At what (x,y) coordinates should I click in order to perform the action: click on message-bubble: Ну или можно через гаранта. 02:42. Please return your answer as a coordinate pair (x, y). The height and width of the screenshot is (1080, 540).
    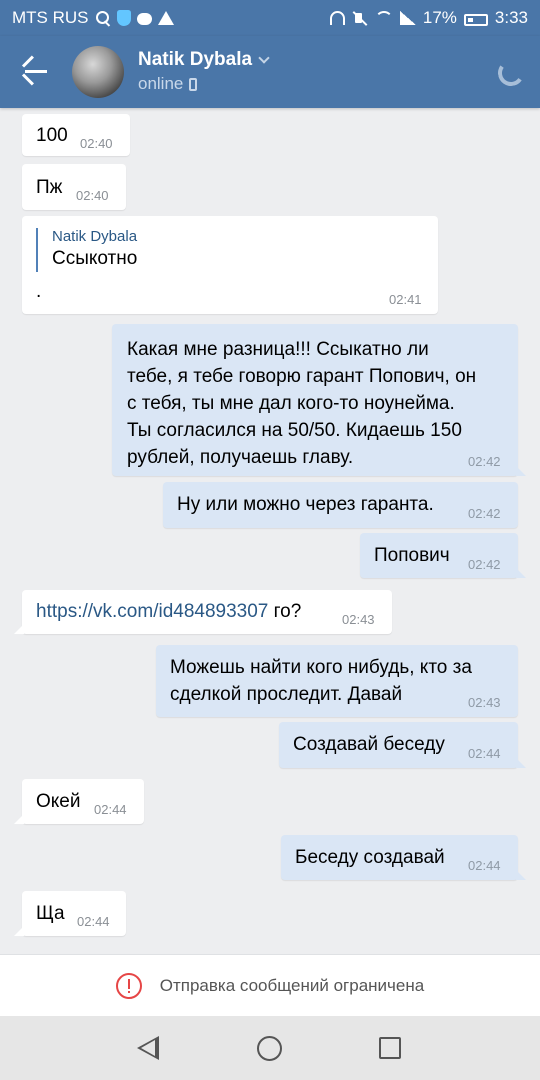
    Looking at the image, I should click on (340, 505).